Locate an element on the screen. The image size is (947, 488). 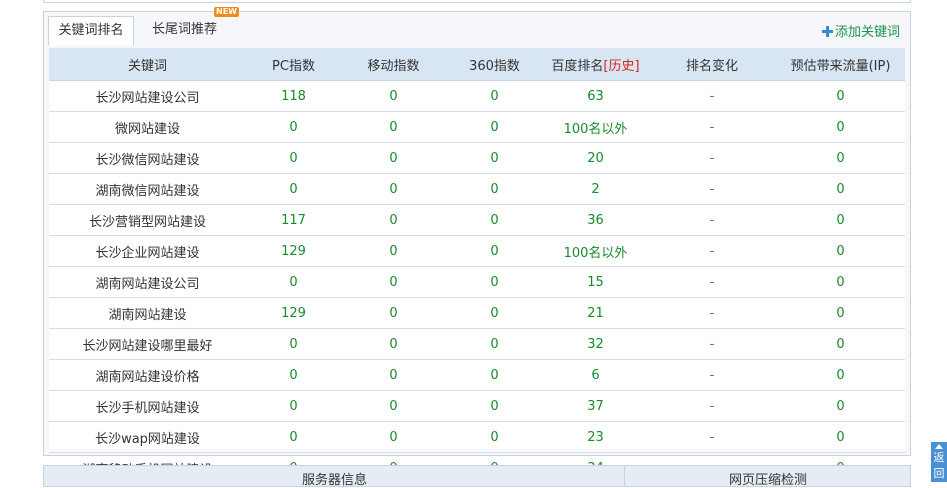
history-link: [历史] is located at coordinates (621, 66).